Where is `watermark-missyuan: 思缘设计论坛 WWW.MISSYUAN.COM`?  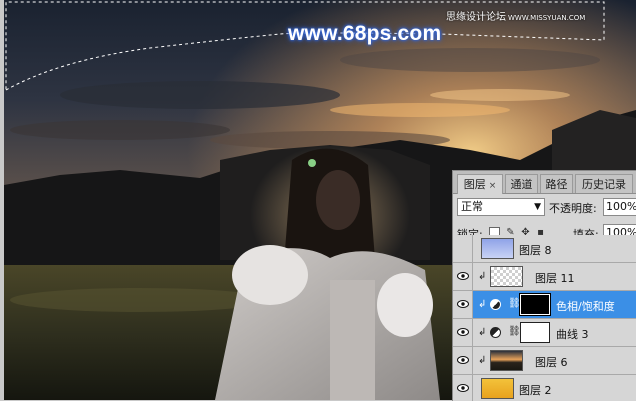
watermark-missyuan: 思缘设计论坛 WWW.MISSYUAN.COM is located at coordinates (515, 15).